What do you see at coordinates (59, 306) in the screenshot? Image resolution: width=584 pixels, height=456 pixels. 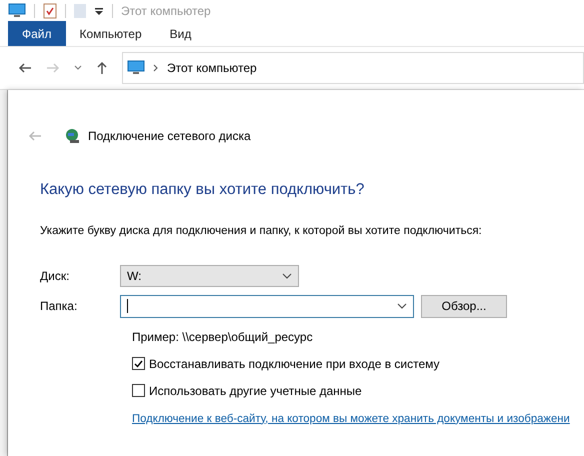 I see `folder-label: Папка:` at bounding box center [59, 306].